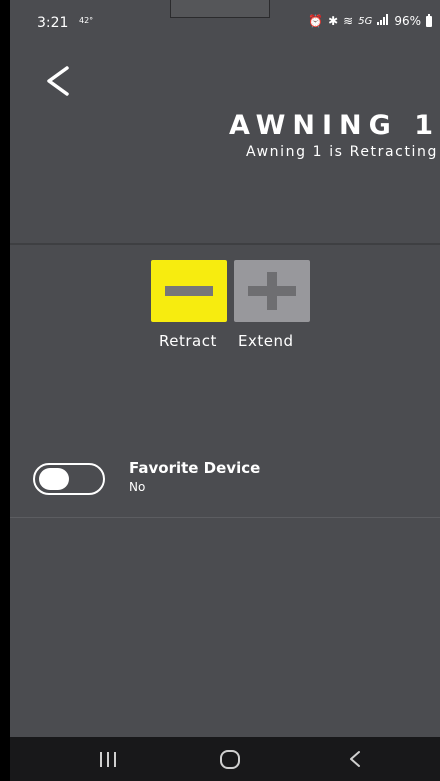 This screenshot has height=781, width=440. I want to click on plus-icon, so click(272, 291).